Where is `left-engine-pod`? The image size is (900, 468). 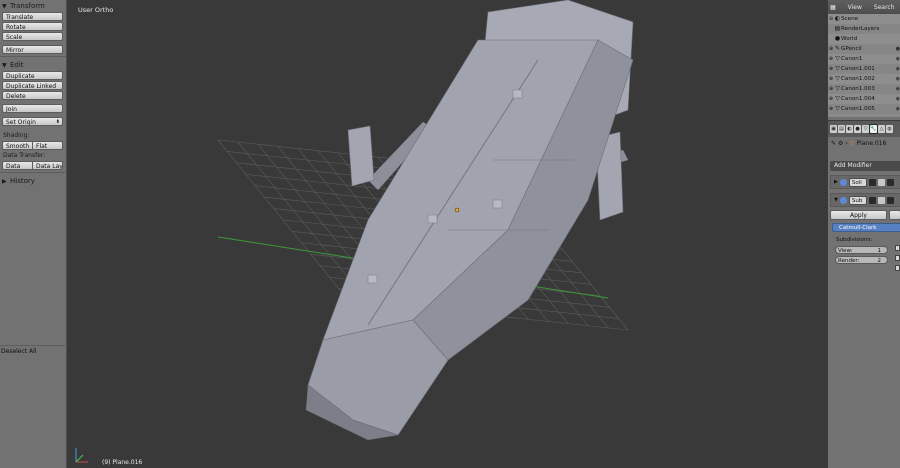
left-engine-pod is located at coordinates (361, 156).